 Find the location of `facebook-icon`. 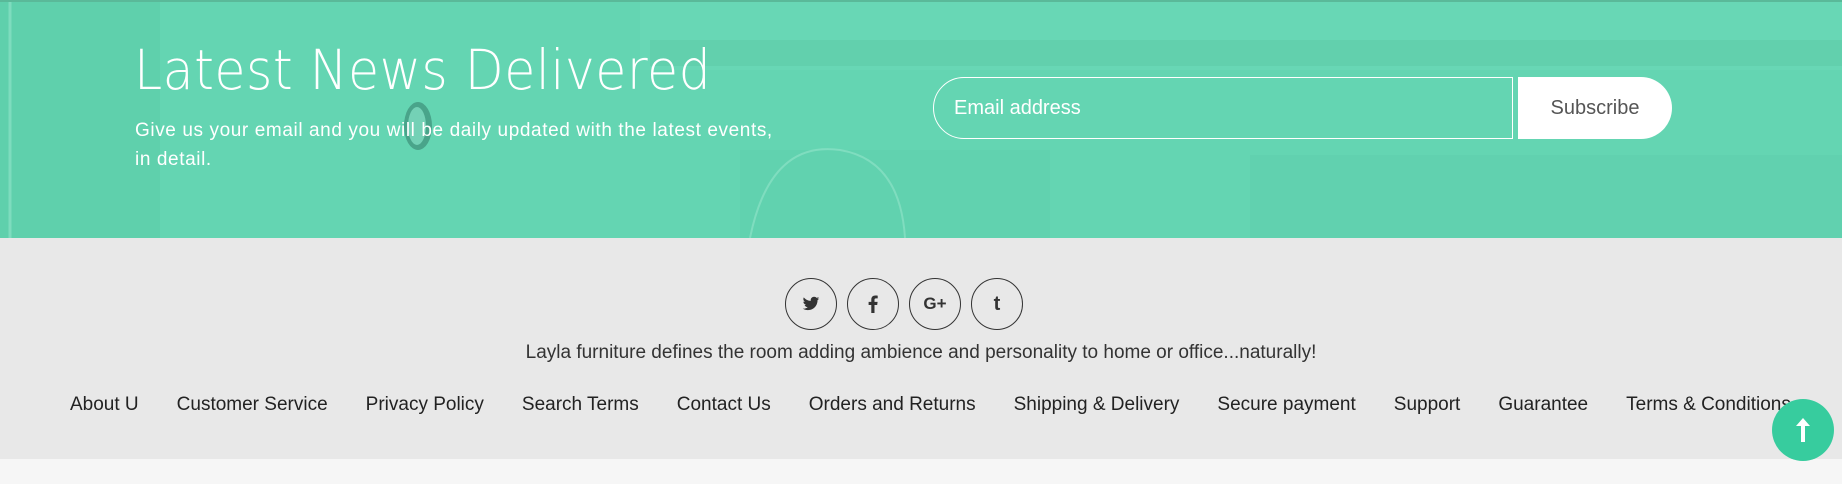

facebook-icon is located at coordinates (873, 304).